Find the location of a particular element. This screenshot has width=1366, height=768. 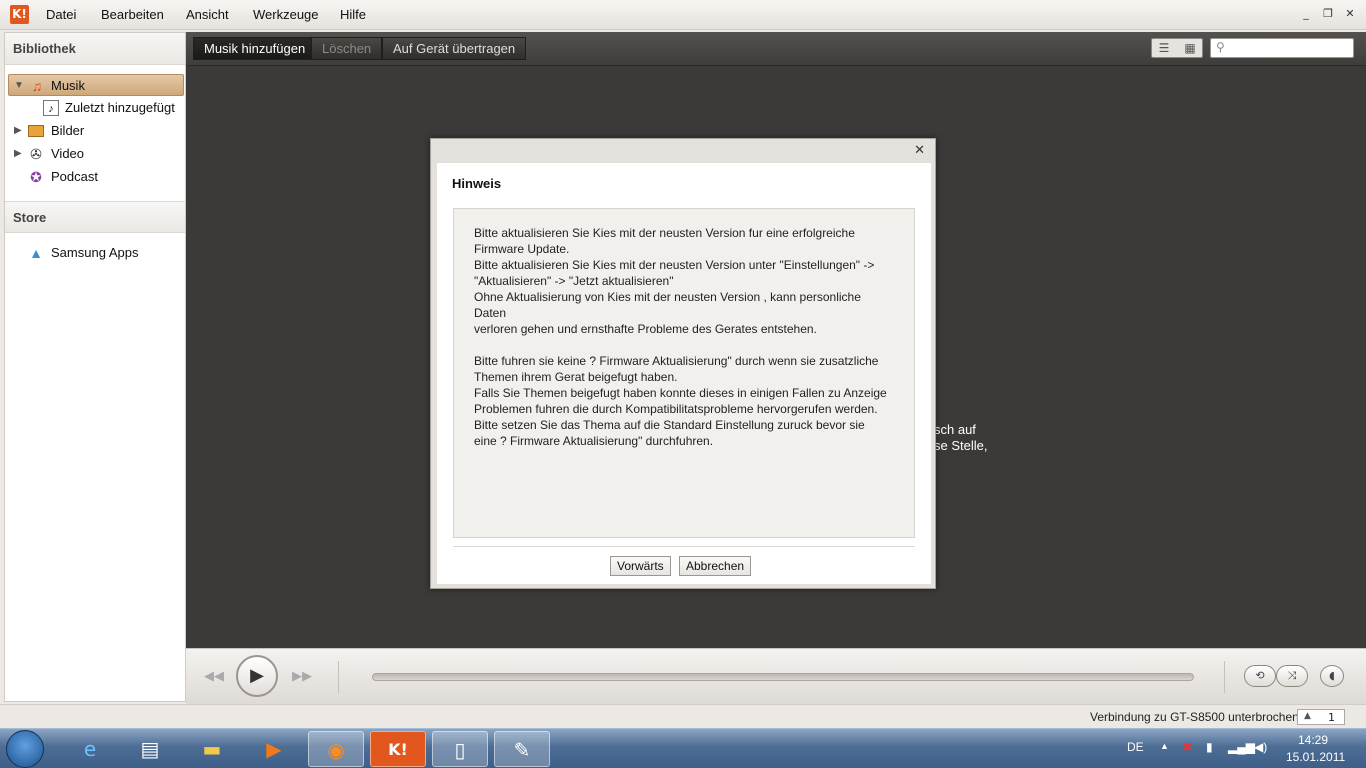

repeat-icon: ⟲ is located at coordinates (1260, 675).